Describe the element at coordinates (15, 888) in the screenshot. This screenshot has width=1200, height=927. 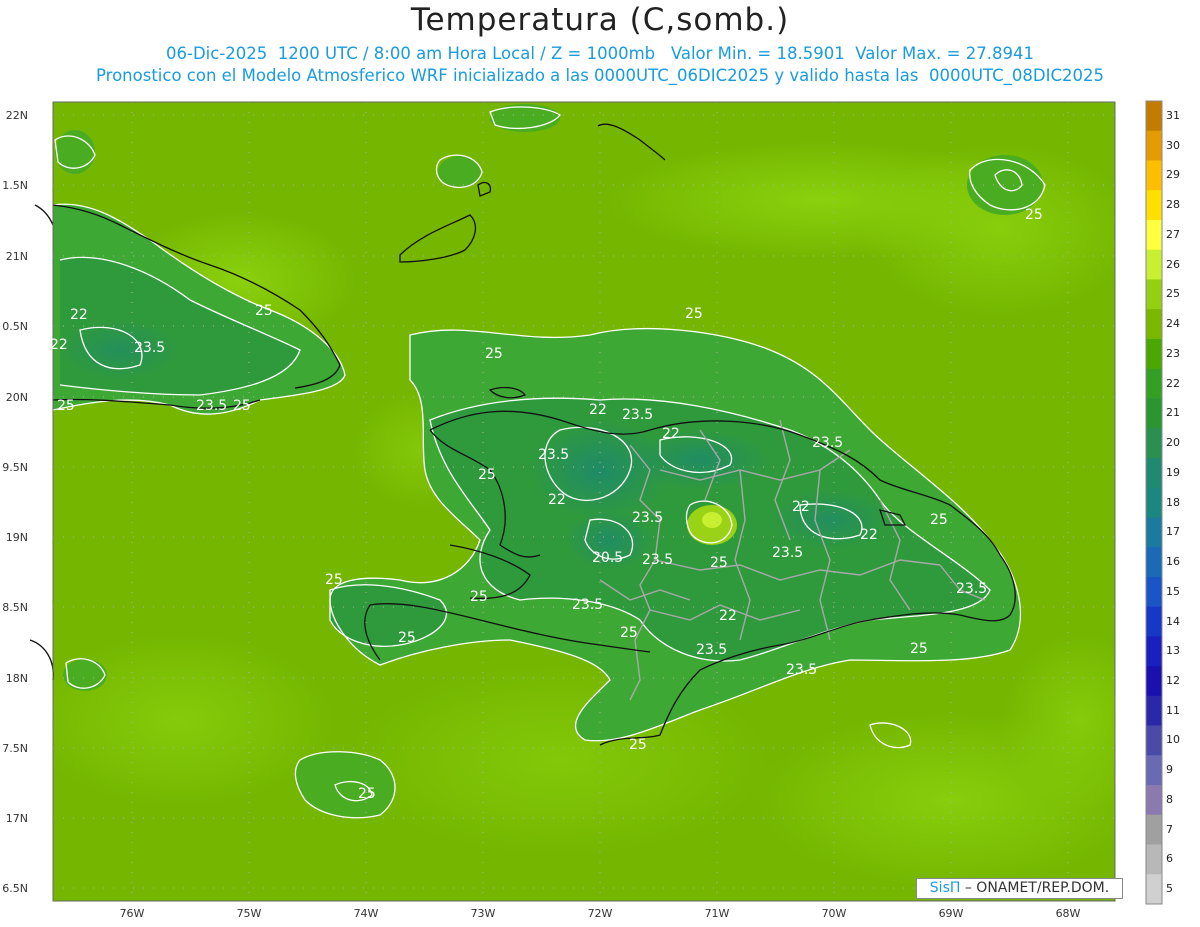
I see `y-tick-label: 6.5N` at that location.